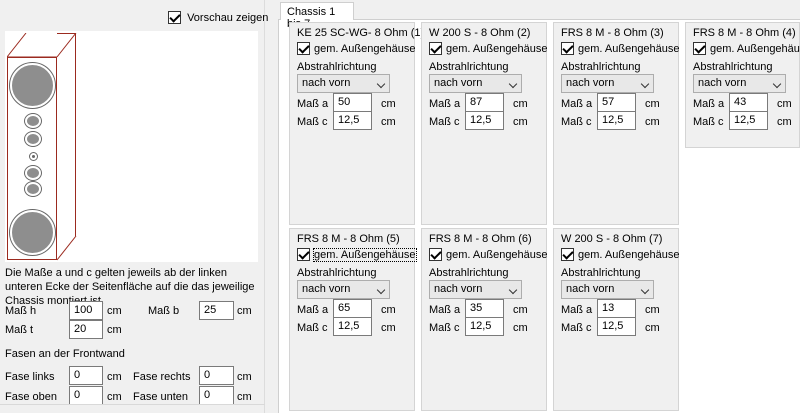  What do you see at coordinates (114, 377) in the screenshot?
I see `fase-links-unit: cm` at bounding box center [114, 377].